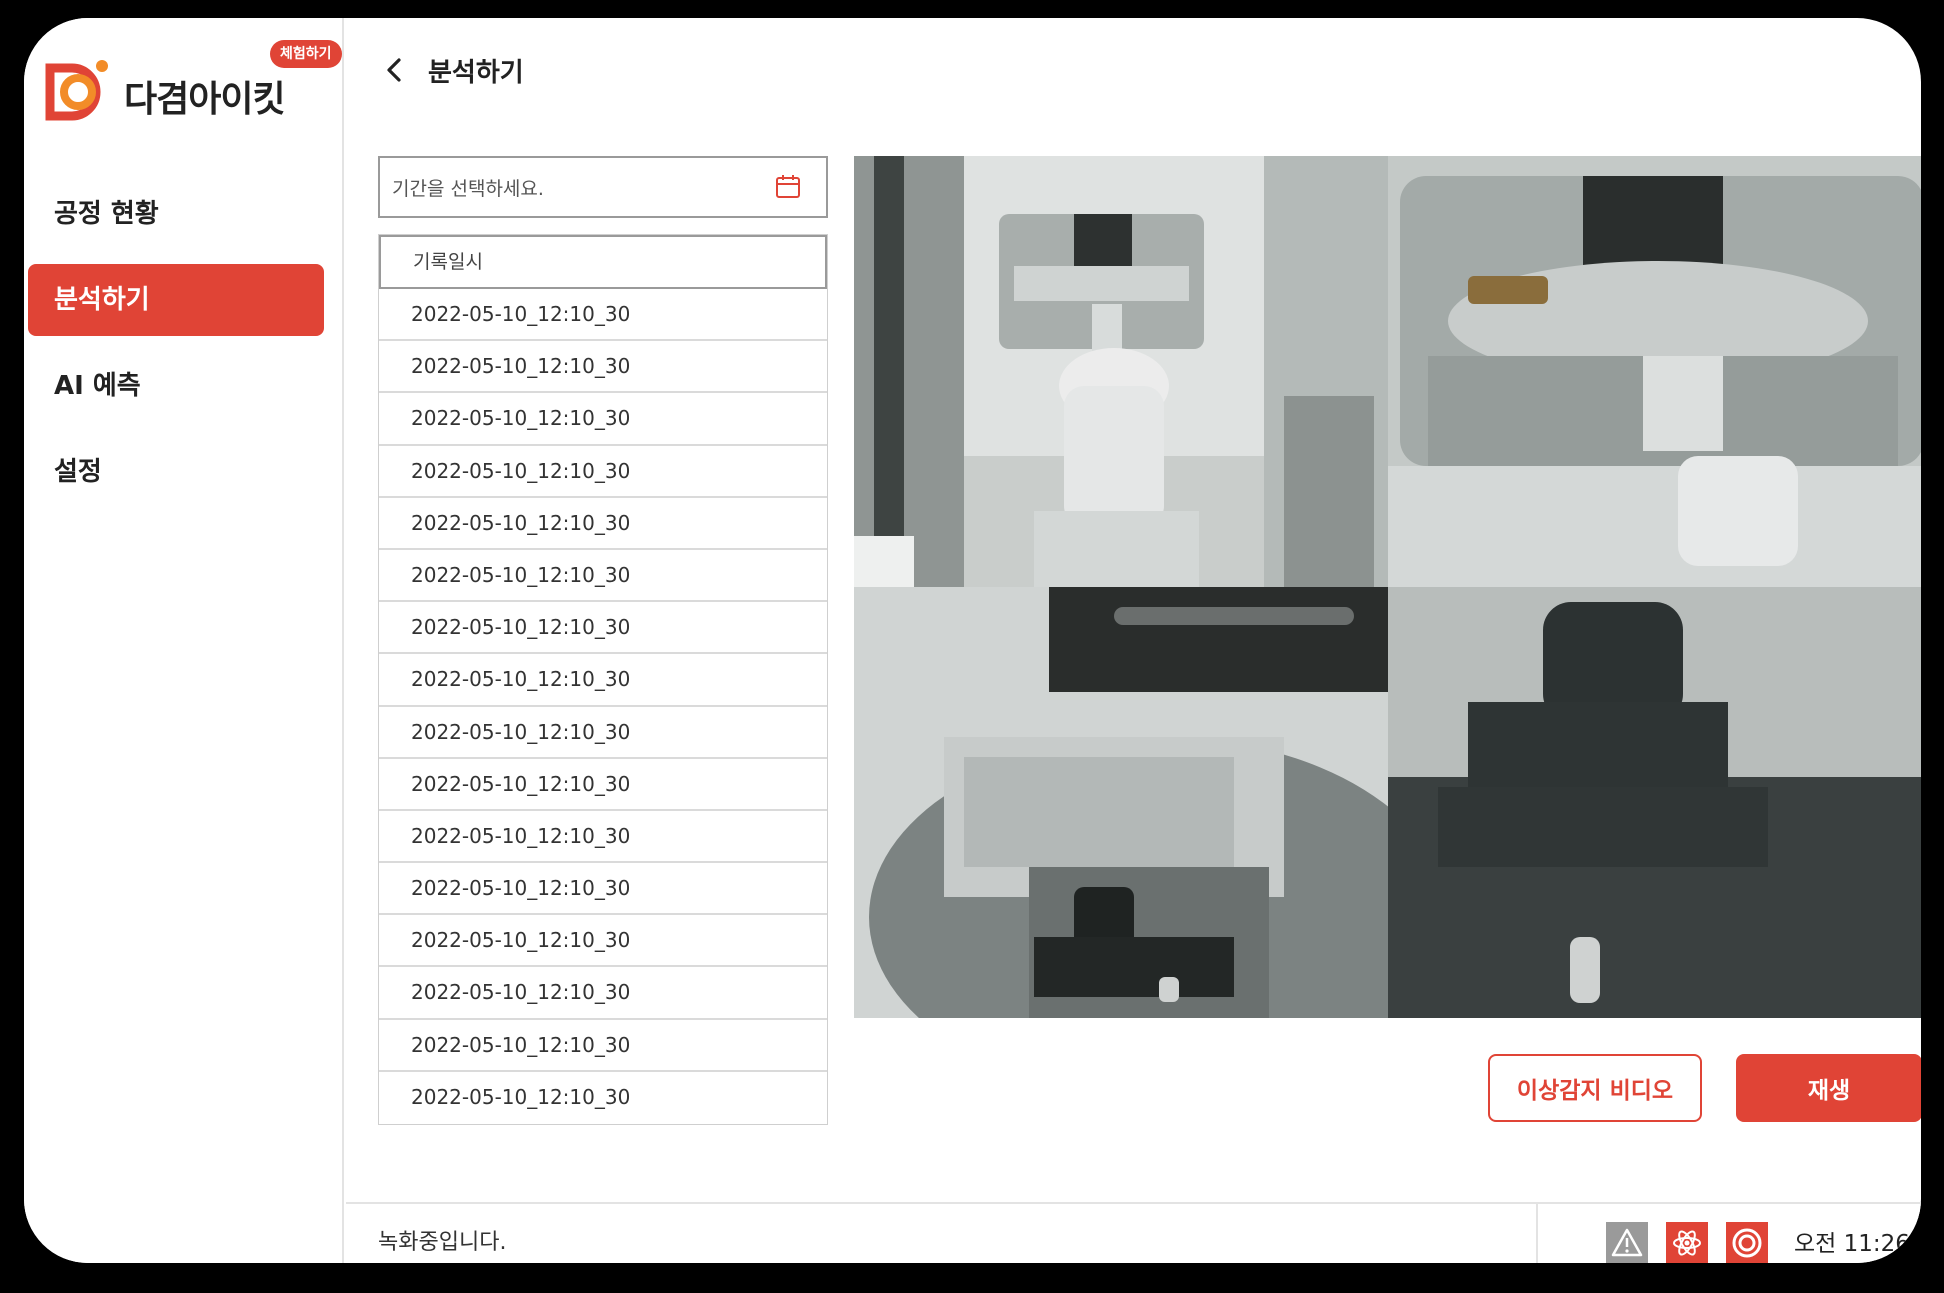  Describe the element at coordinates (476, 72) in the screenshot. I see `page-title: 분석하기` at that location.